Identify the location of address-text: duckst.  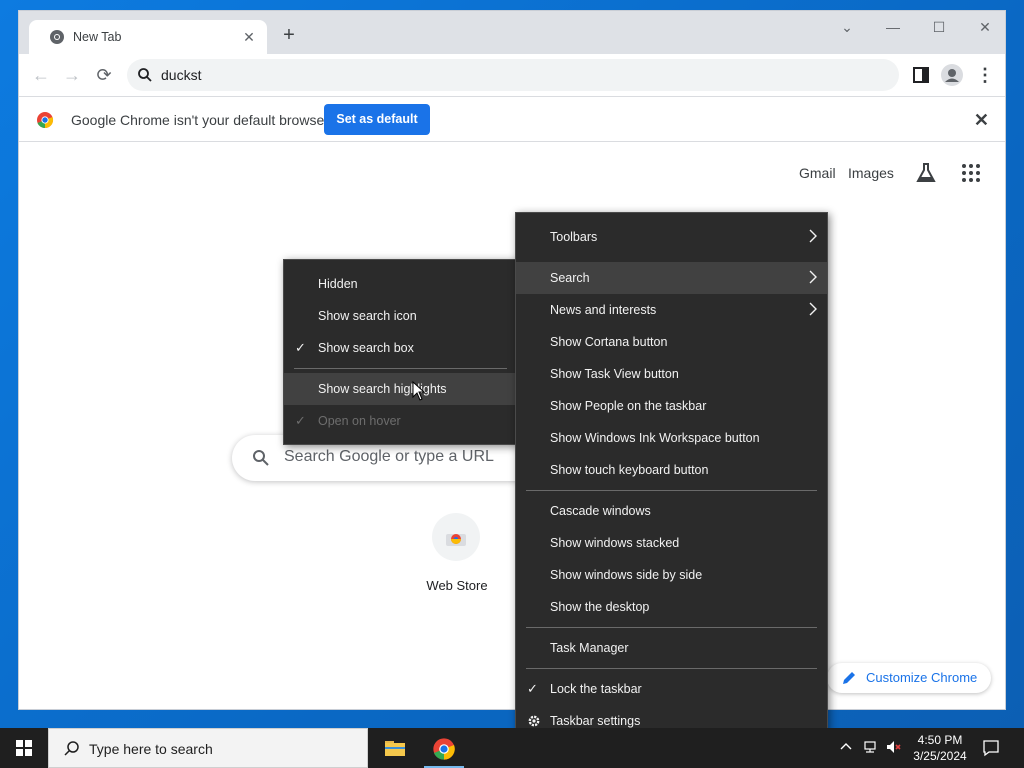
(181, 75).